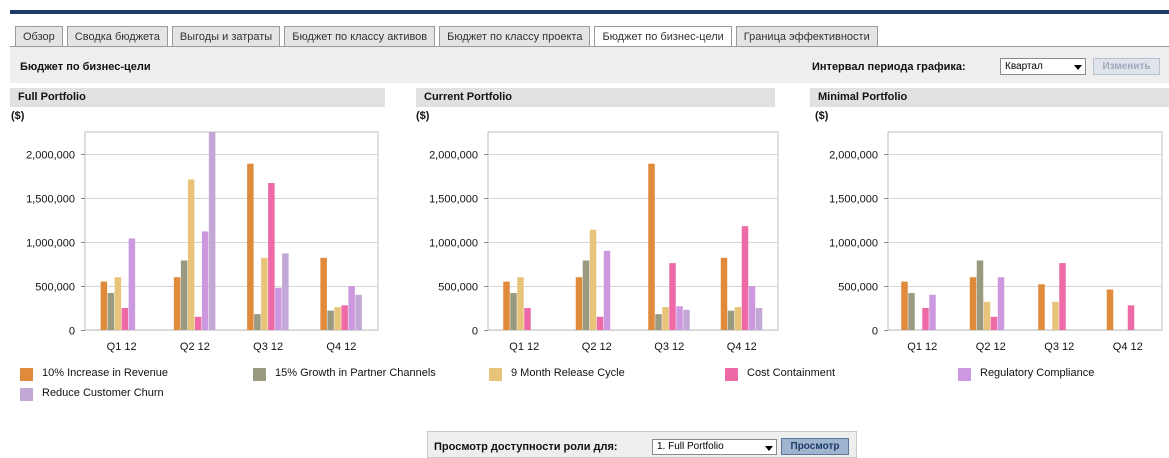  I want to click on legend-label: Cost Containment, so click(791, 373).